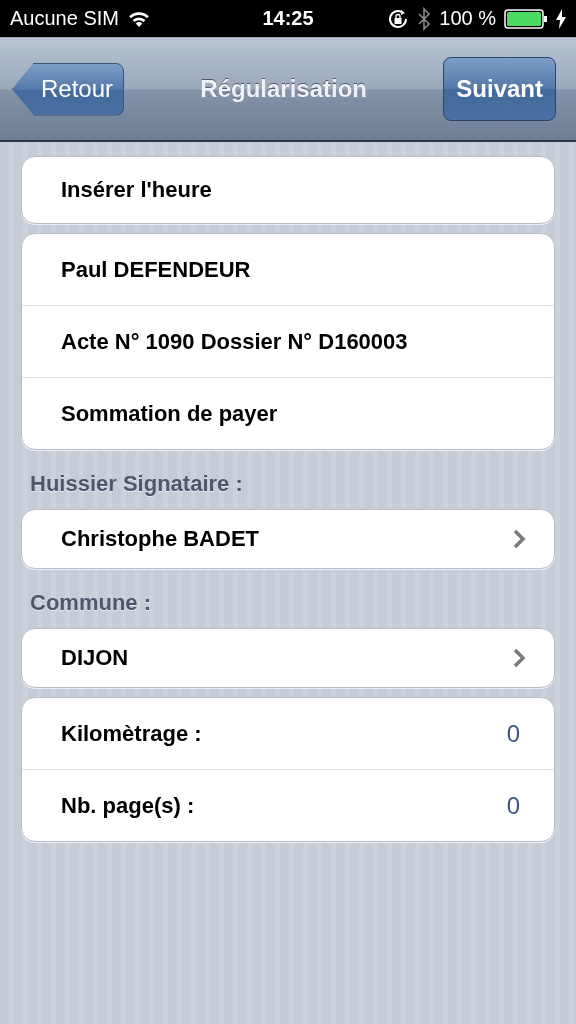 The height and width of the screenshot is (1024, 576). What do you see at coordinates (128, 805) in the screenshot?
I see `row-label: Nb. page(s) :` at bounding box center [128, 805].